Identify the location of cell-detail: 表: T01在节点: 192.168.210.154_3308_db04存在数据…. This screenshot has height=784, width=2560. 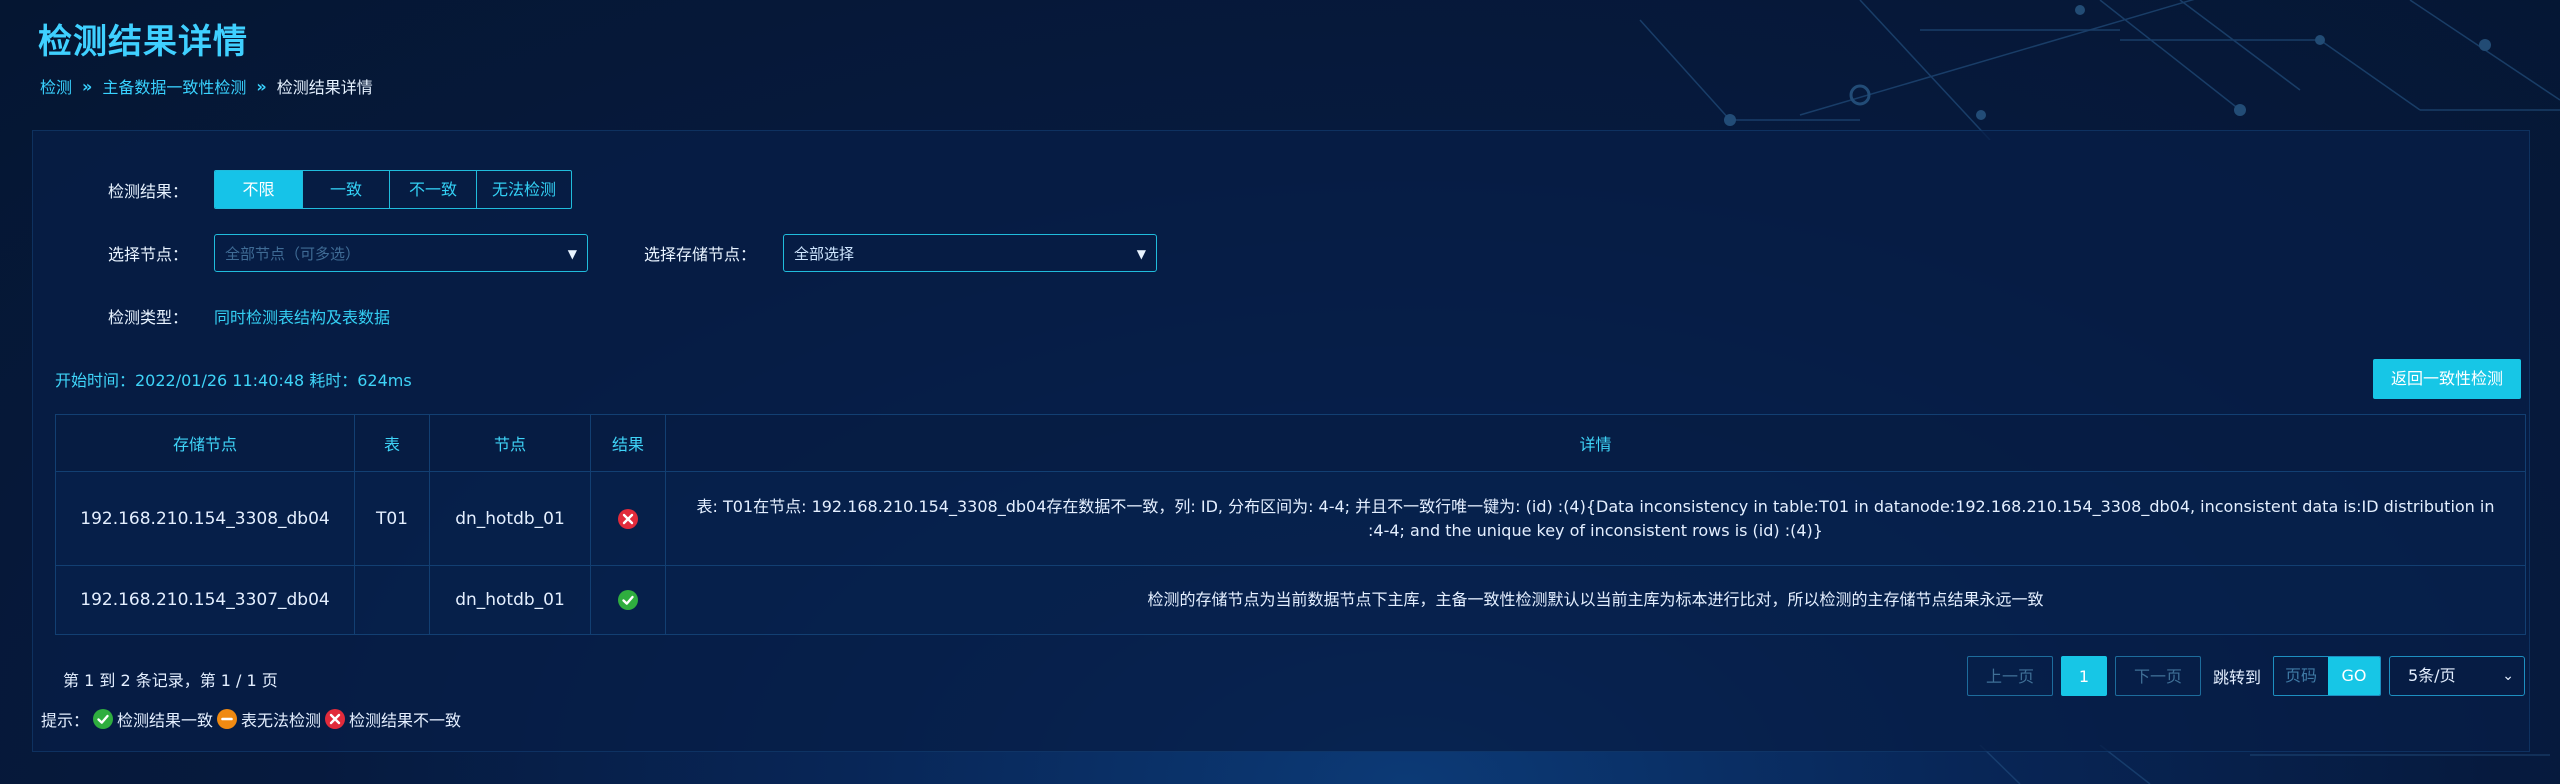
(1595, 518).